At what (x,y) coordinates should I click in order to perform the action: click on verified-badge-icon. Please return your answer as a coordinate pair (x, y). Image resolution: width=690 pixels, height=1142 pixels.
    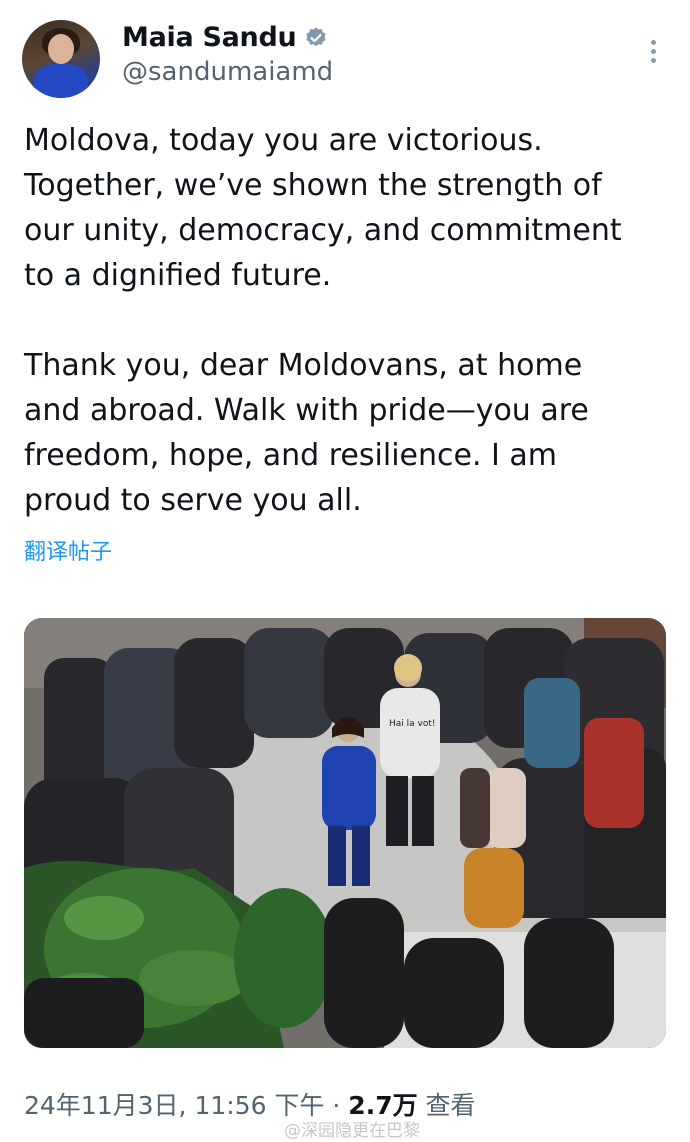
    Looking at the image, I should click on (316, 38).